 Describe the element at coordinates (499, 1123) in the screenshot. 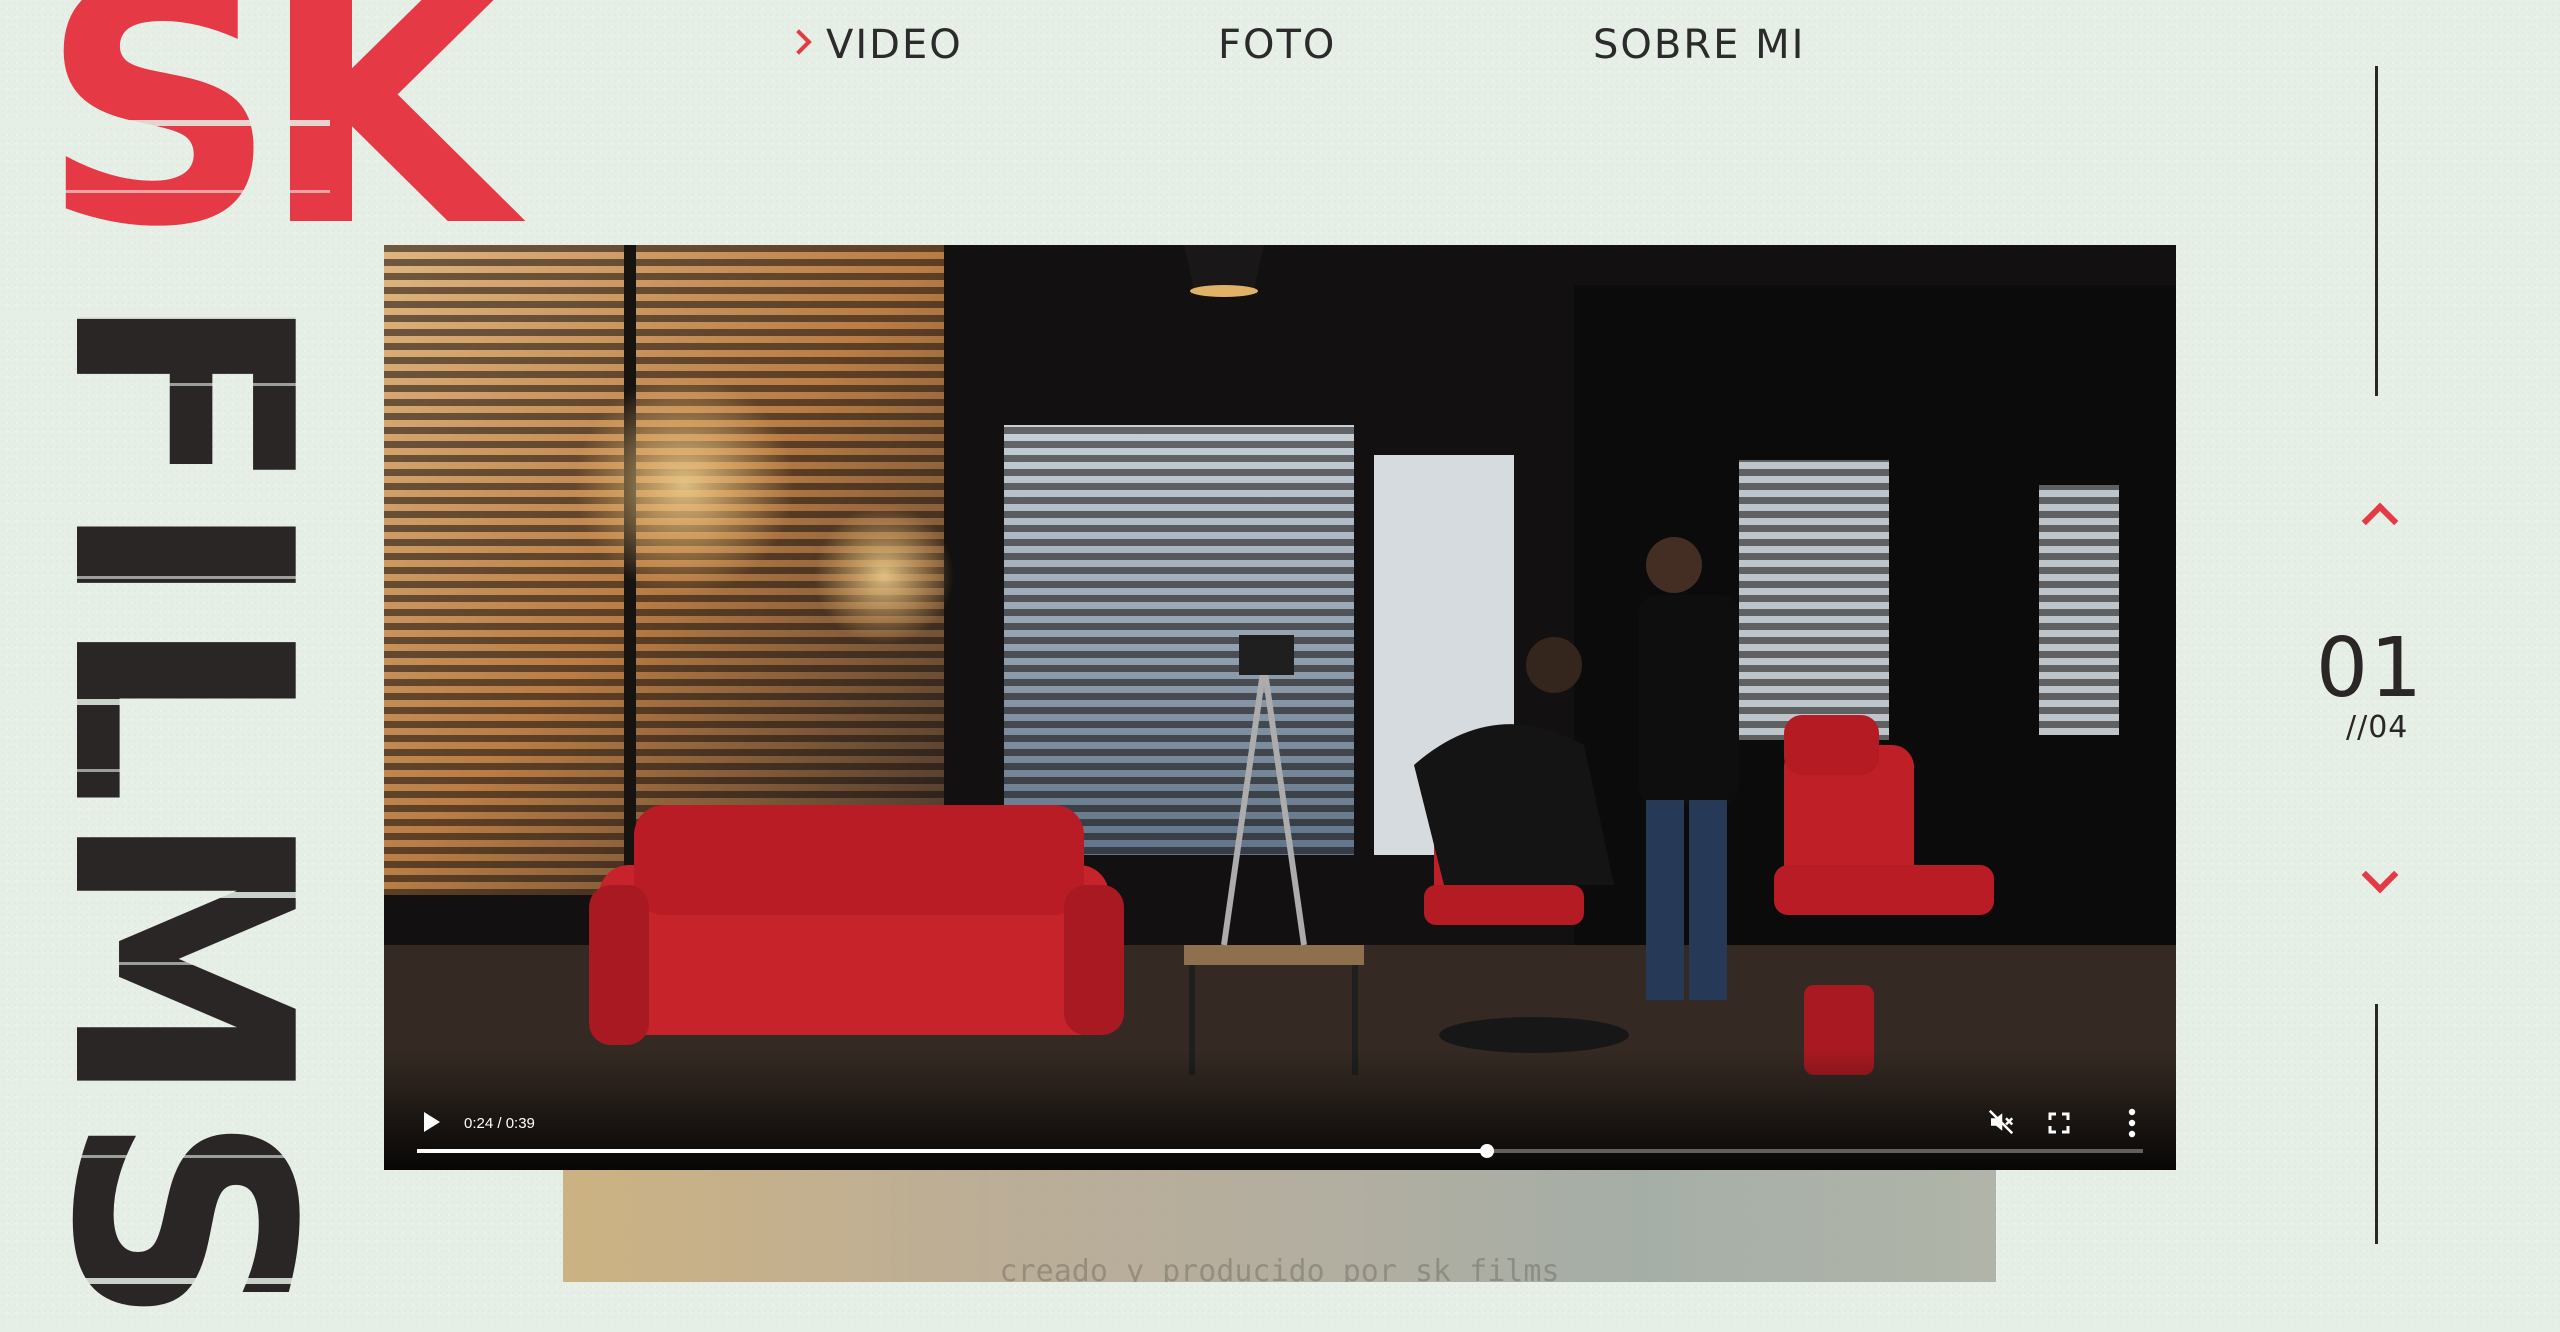

I see `video-time: 0:24 / 0:39` at that location.